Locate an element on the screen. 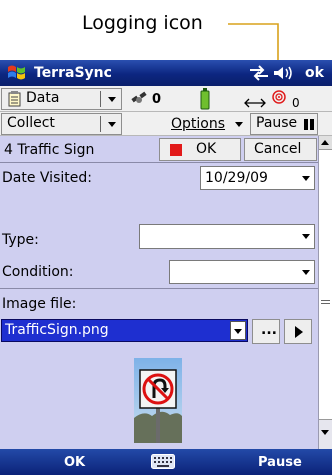 The width and height of the screenshot is (332, 475). feature-ok-button: OK is located at coordinates (200, 149).